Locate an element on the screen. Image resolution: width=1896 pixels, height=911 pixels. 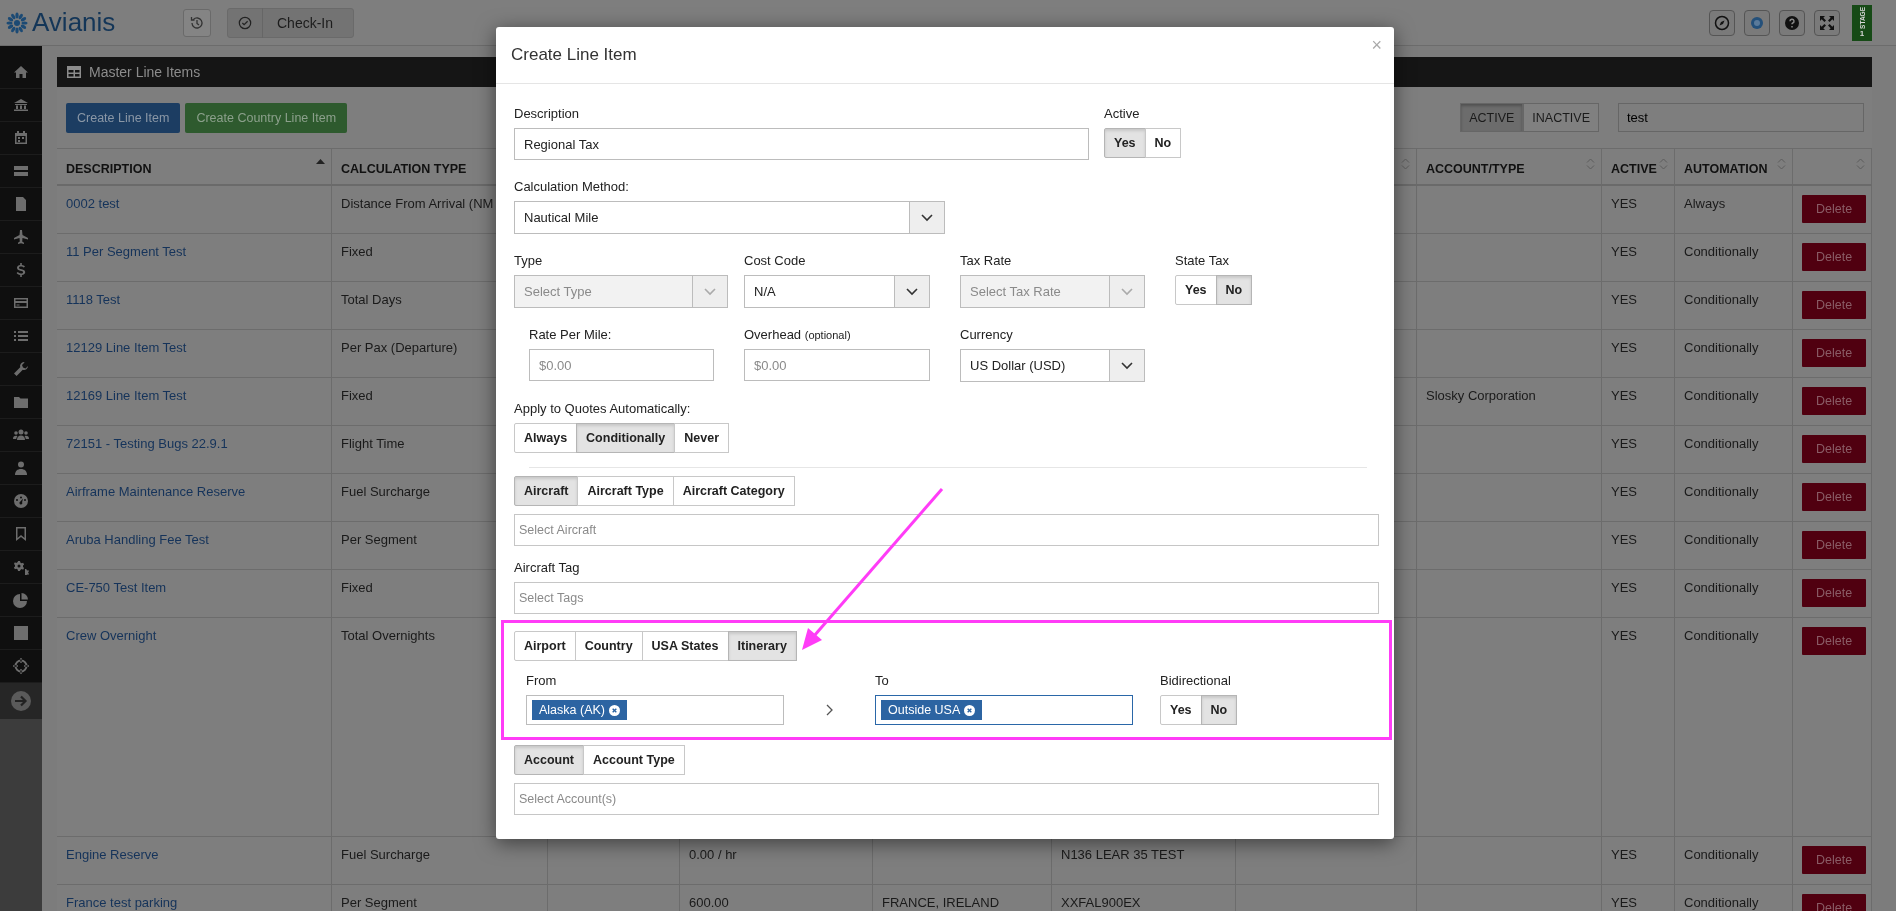
pie-chart-icon is located at coordinates (21, 600).